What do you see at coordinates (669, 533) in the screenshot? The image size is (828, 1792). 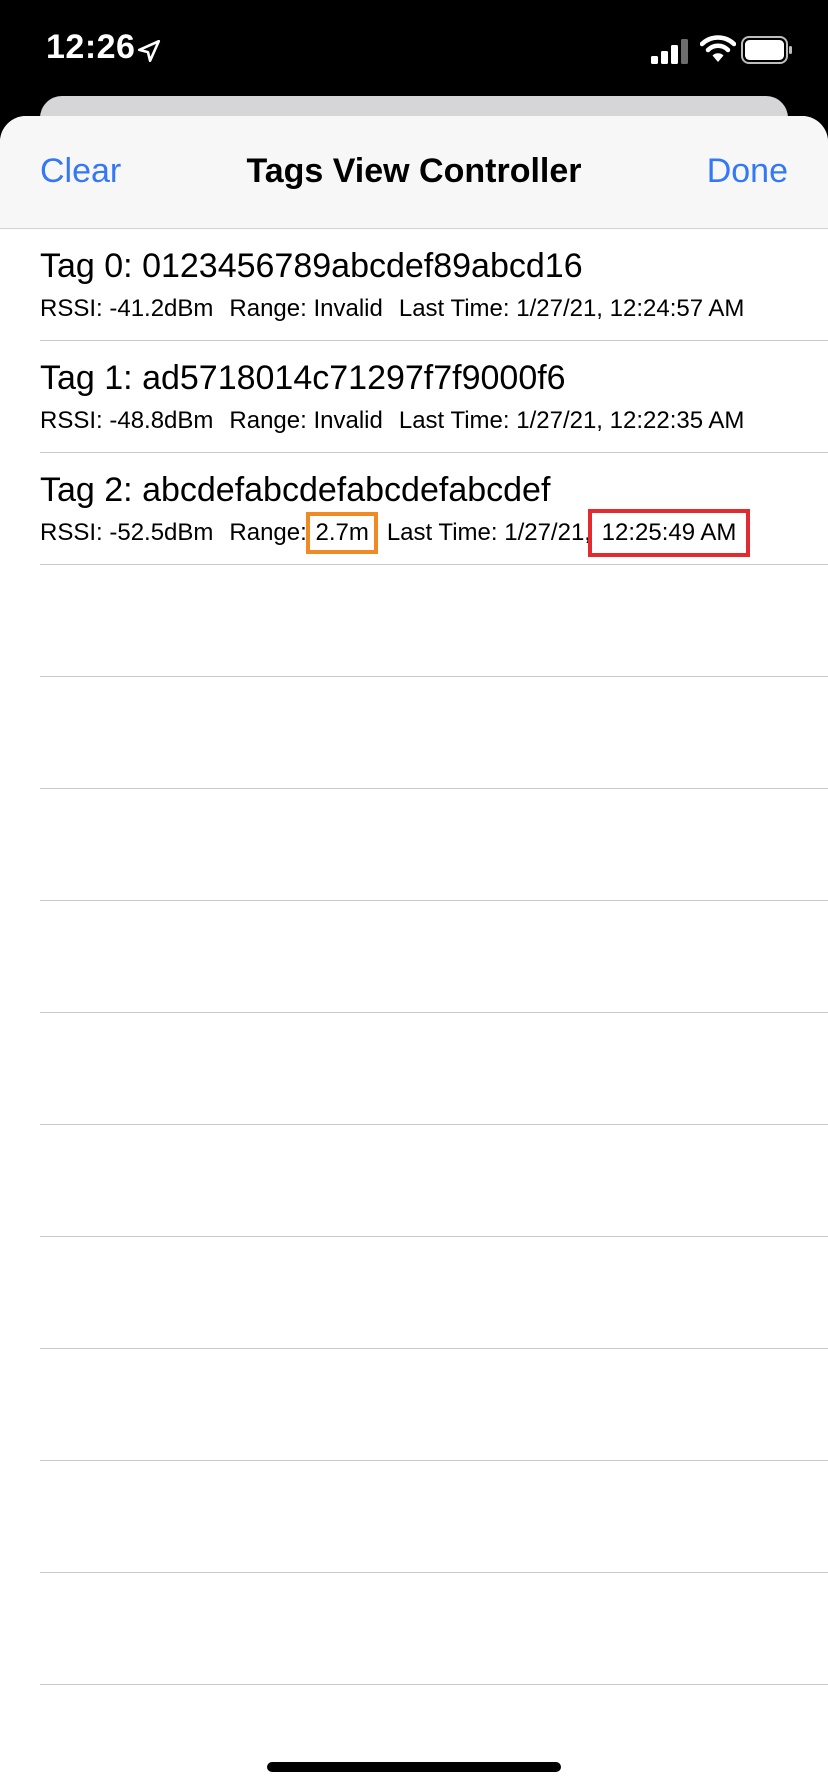 I see `last-time-value-highlighted: 12:25:49 AM` at bounding box center [669, 533].